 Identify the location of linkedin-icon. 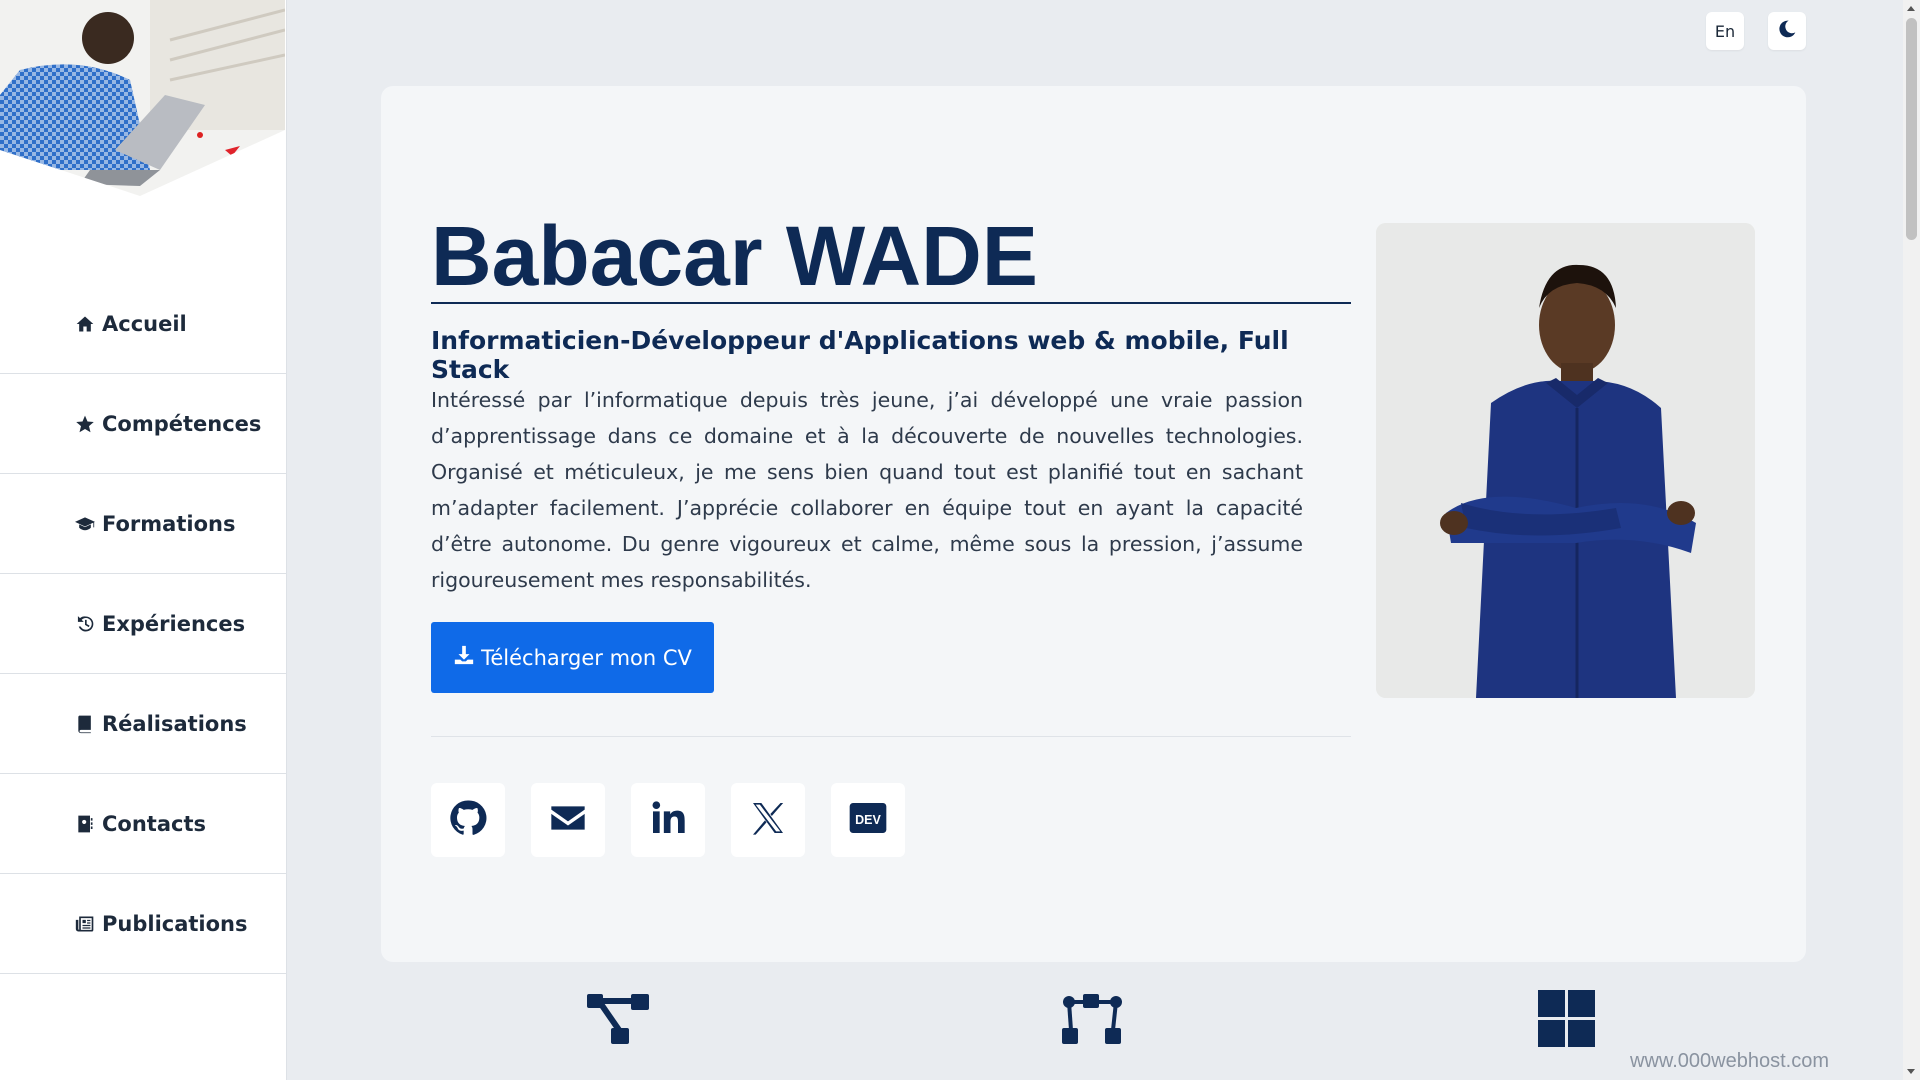
(668, 820).